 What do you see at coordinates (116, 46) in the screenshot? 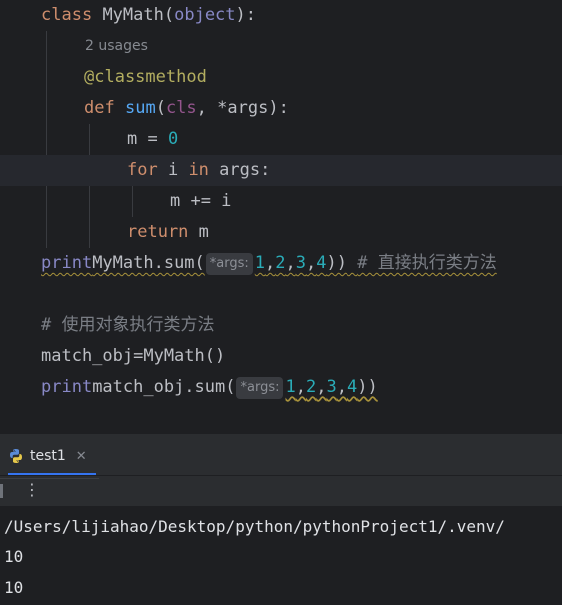
I see `usages-hint: 2 usages` at bounding box center [116, 46].